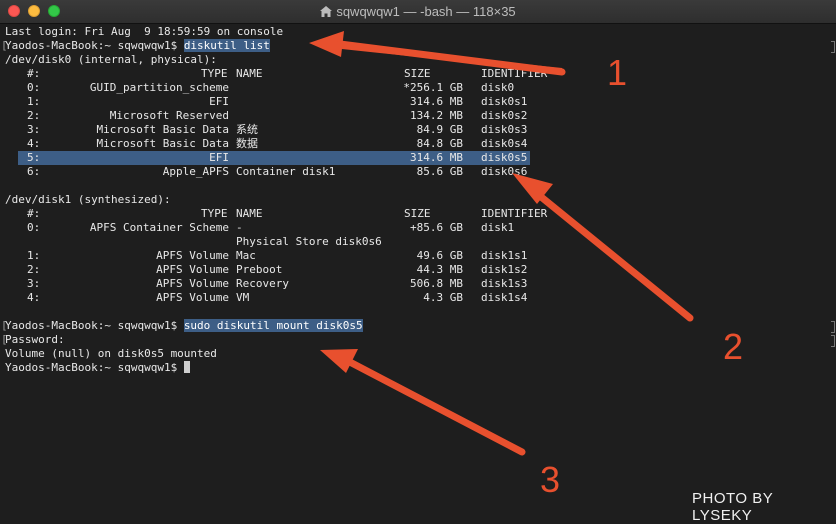  I want to click on cell-name: Preboot, so click(259, 269).